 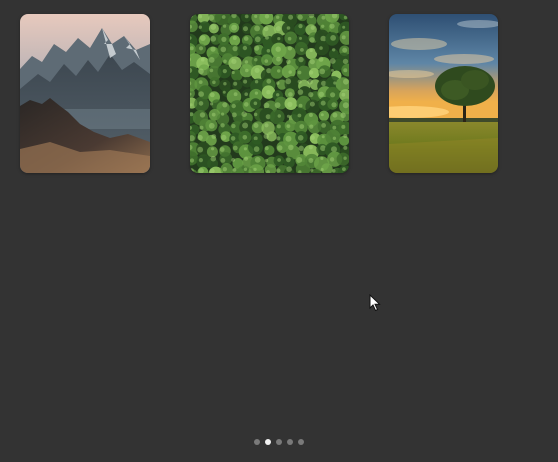 I want to click on tree-photo, so click(x=443, y=93).